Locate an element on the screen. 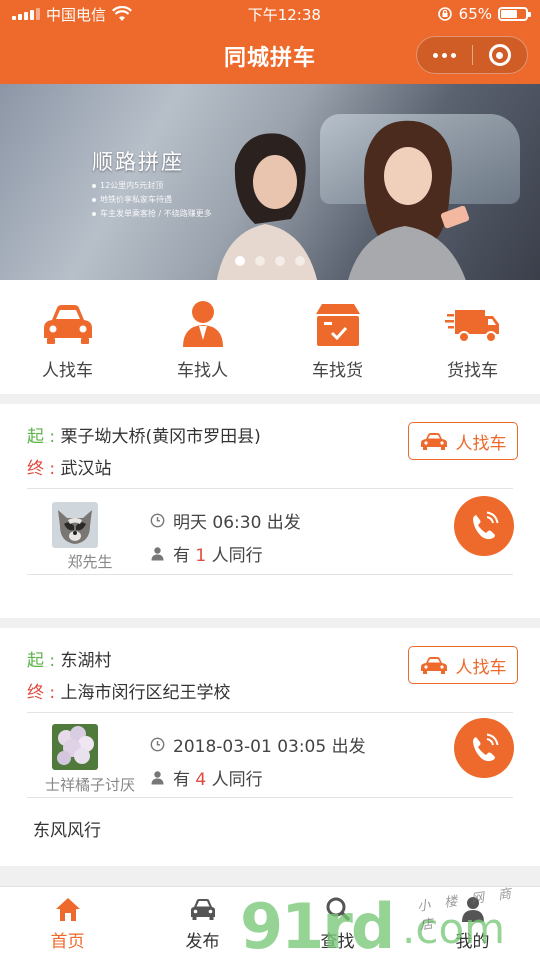 The height and width of the screenshot is (960, 540). mini-program-capsule is located at coordinates (472, 55).